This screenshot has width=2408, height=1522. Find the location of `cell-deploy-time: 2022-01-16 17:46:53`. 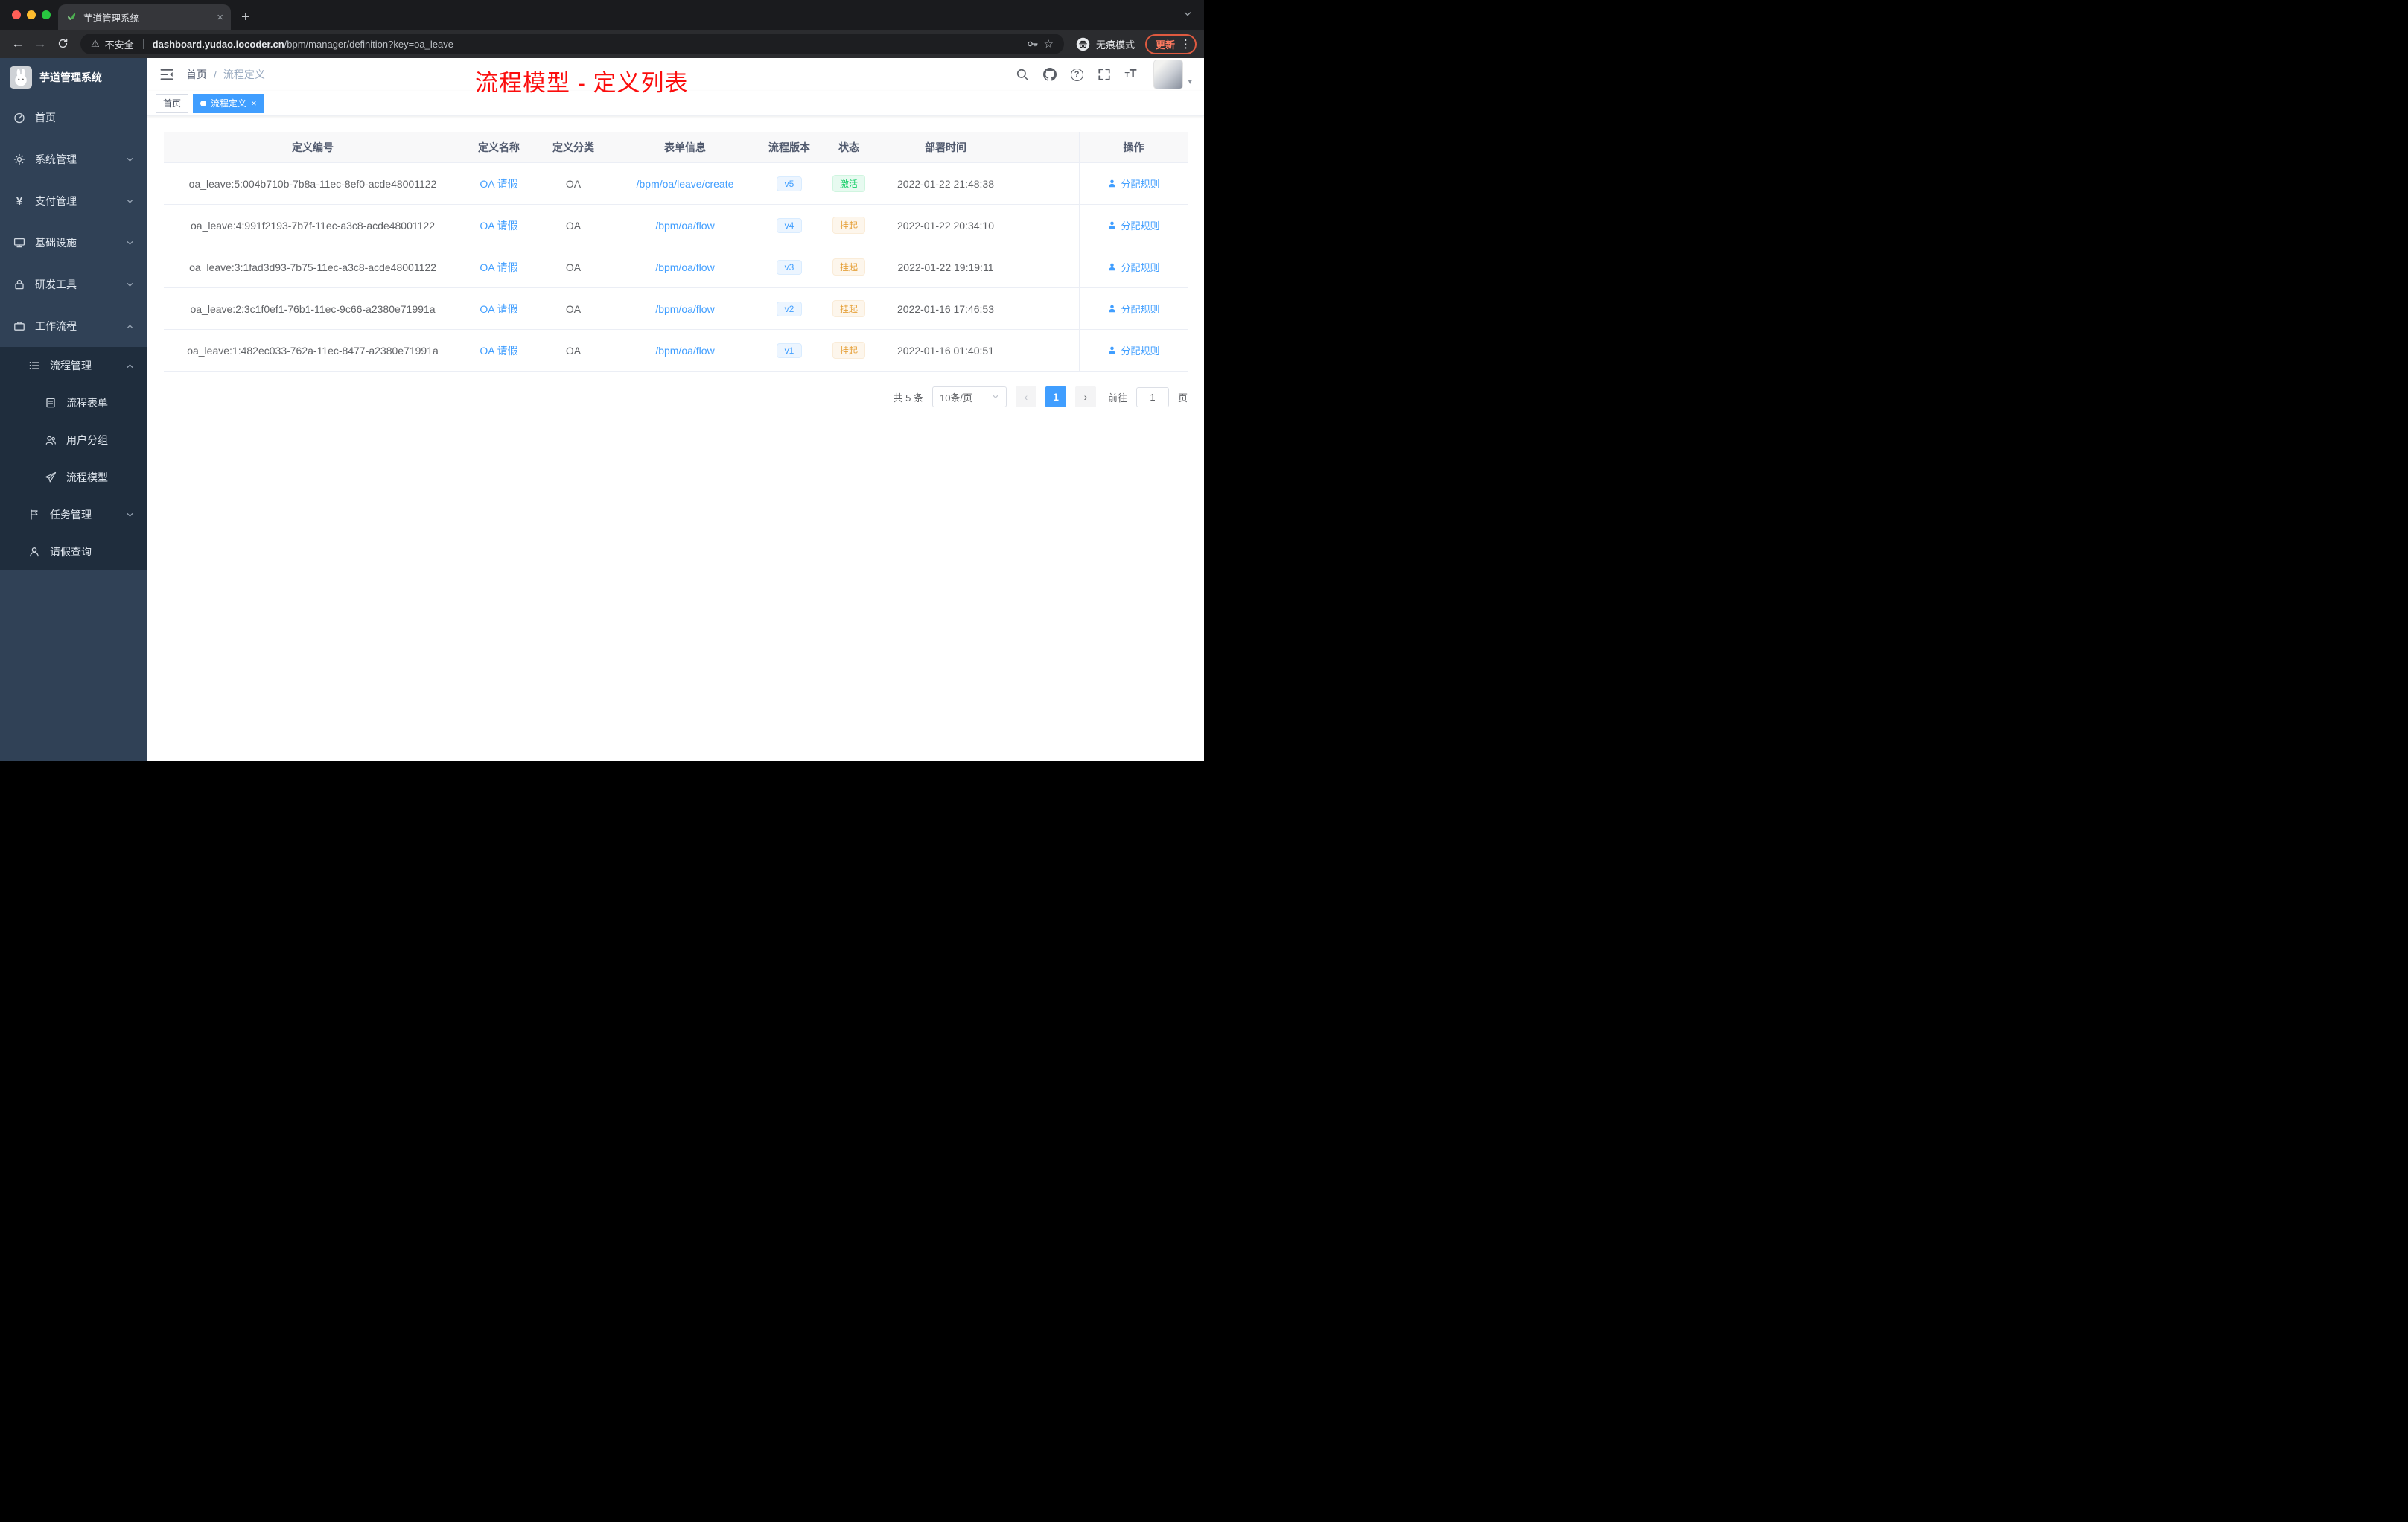

cell-deploy-time: 2022-01-16 17:46:53 is located at coordinates (945, 308).